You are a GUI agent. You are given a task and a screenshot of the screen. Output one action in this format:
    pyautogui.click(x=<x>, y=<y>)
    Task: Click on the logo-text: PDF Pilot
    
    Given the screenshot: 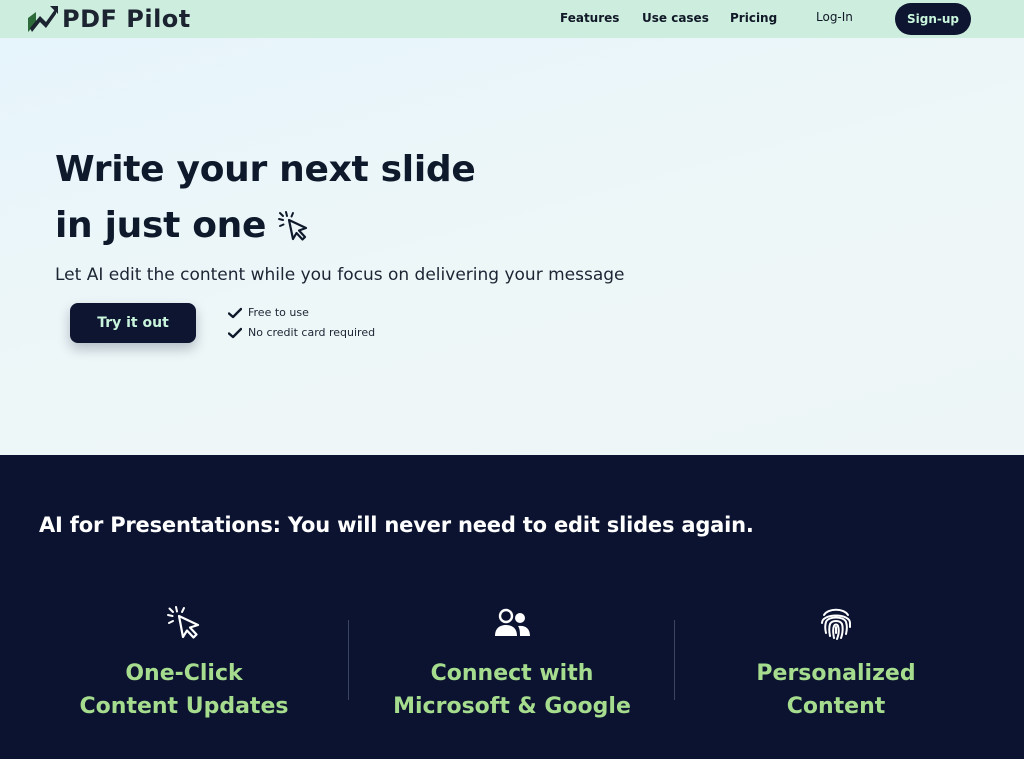 What is the action you would take?
    pyautogui.click(x=126, y=19)
    